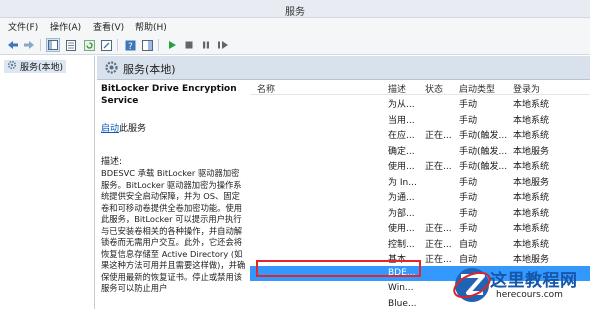 The width and height of the screenshot is (590, 309). What do you see at coordinates (295, 45) in the screenshot?
I see `toolbar: ?` at bounding box center [295, 45].